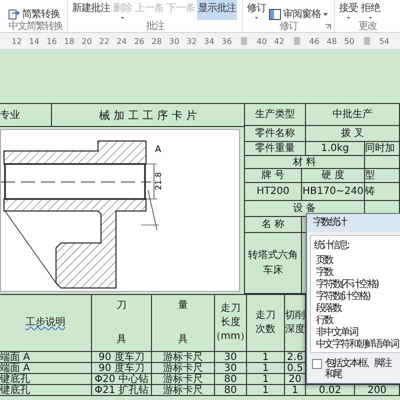 Image resolution: width=400 pixels, height=400 pixels. I want to click on ruler-number: 20, so click(86, 41).